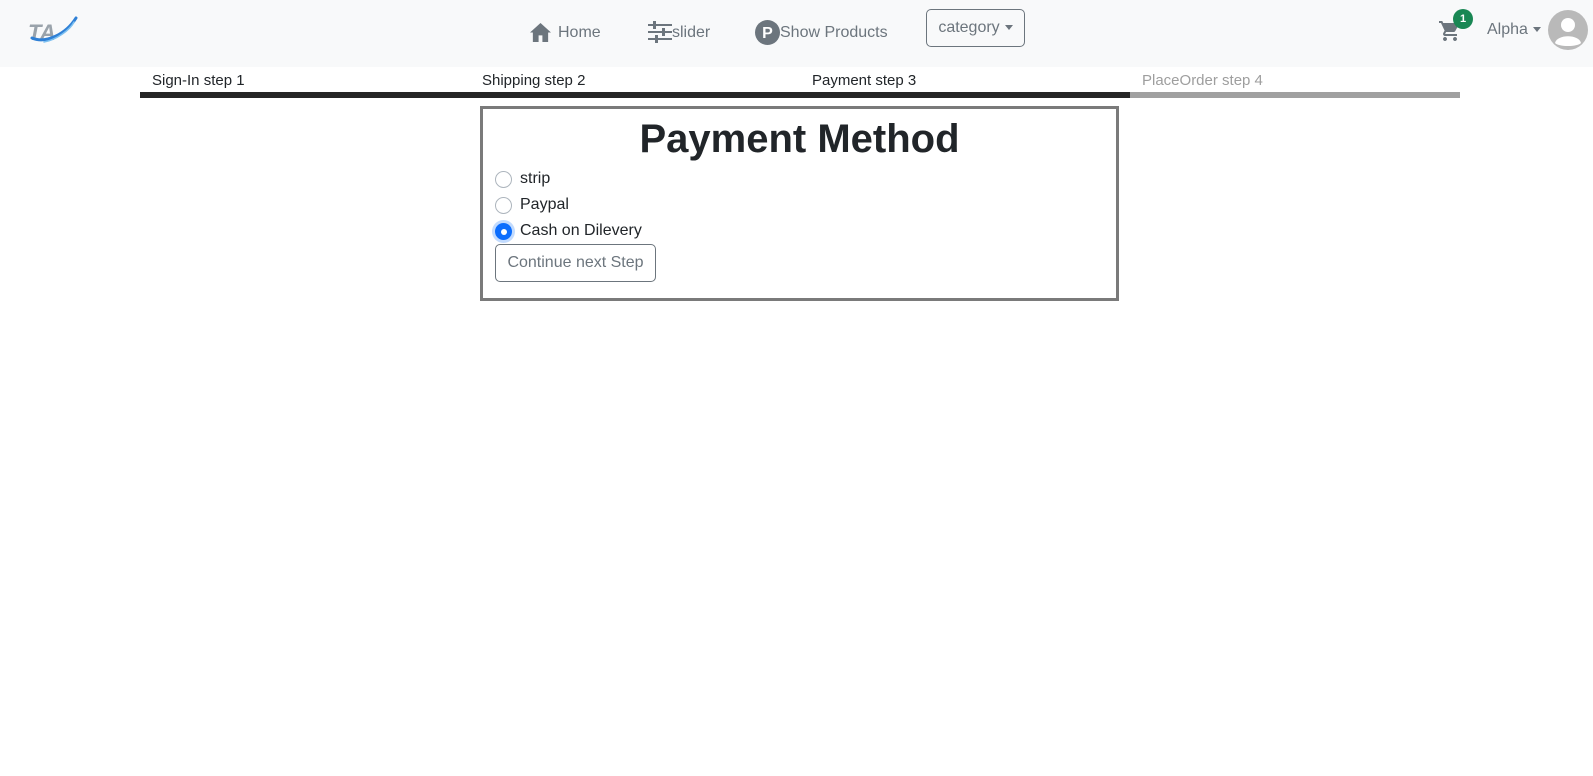 Image resolution: width=1593 pixels, height=776 pixels. What do you see at coordinates (691, 32) in the screenshot?
I see `nav-slider-label: slider` at bounding box center [691, 32].